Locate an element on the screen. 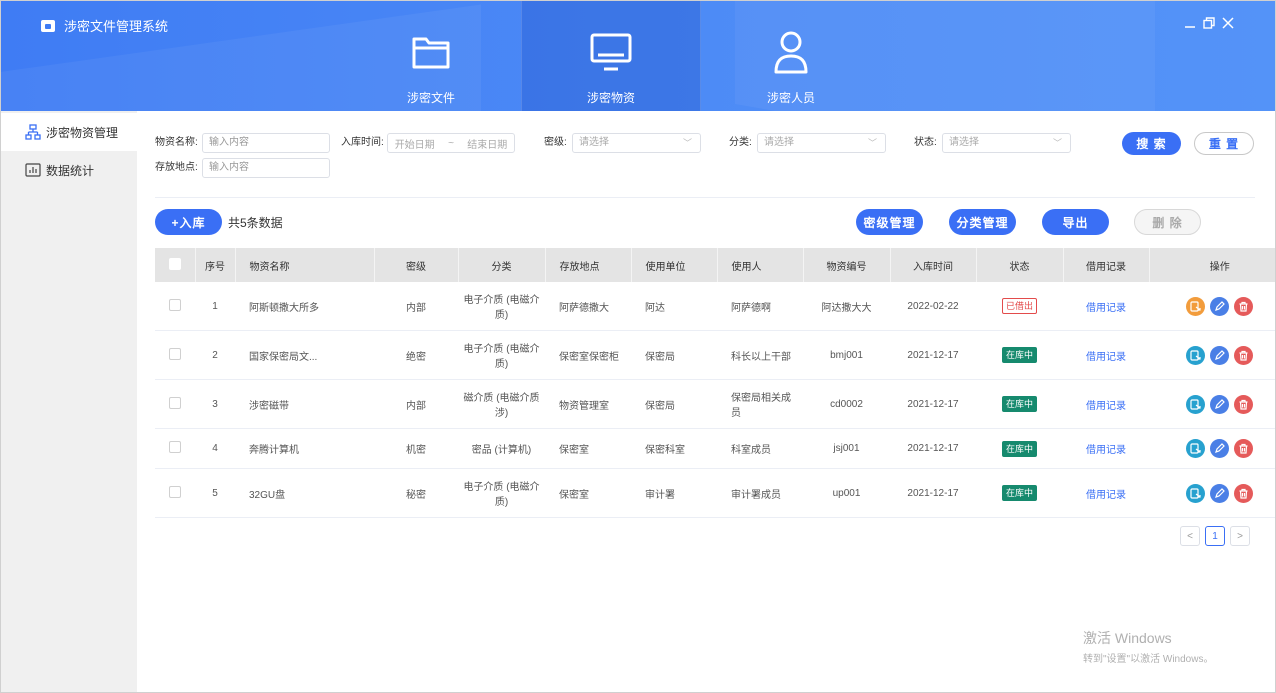 The height and width of the screenshot is (693, 1276). prev-page-button: < is located at coordinates (1190, 536).